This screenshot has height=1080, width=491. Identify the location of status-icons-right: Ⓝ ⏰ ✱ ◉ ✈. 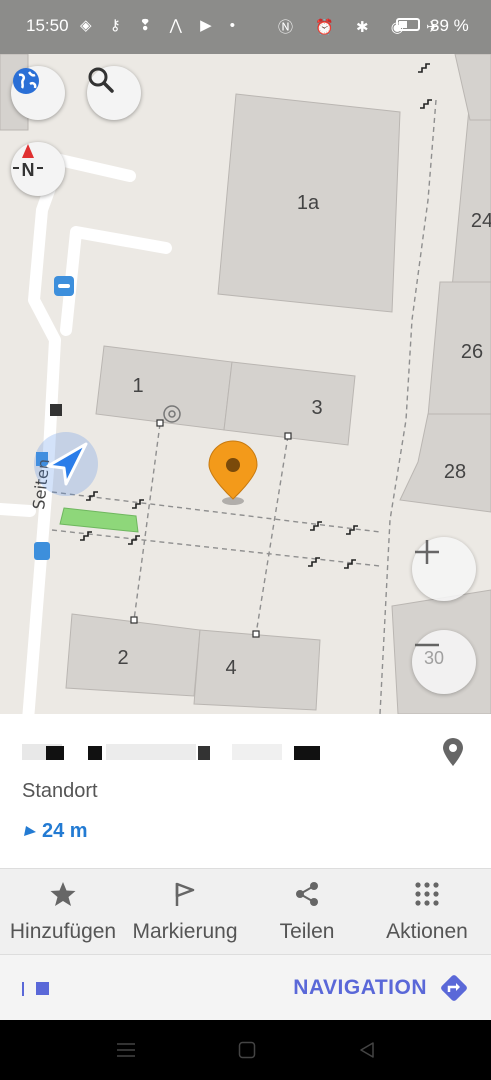
(363, 27).